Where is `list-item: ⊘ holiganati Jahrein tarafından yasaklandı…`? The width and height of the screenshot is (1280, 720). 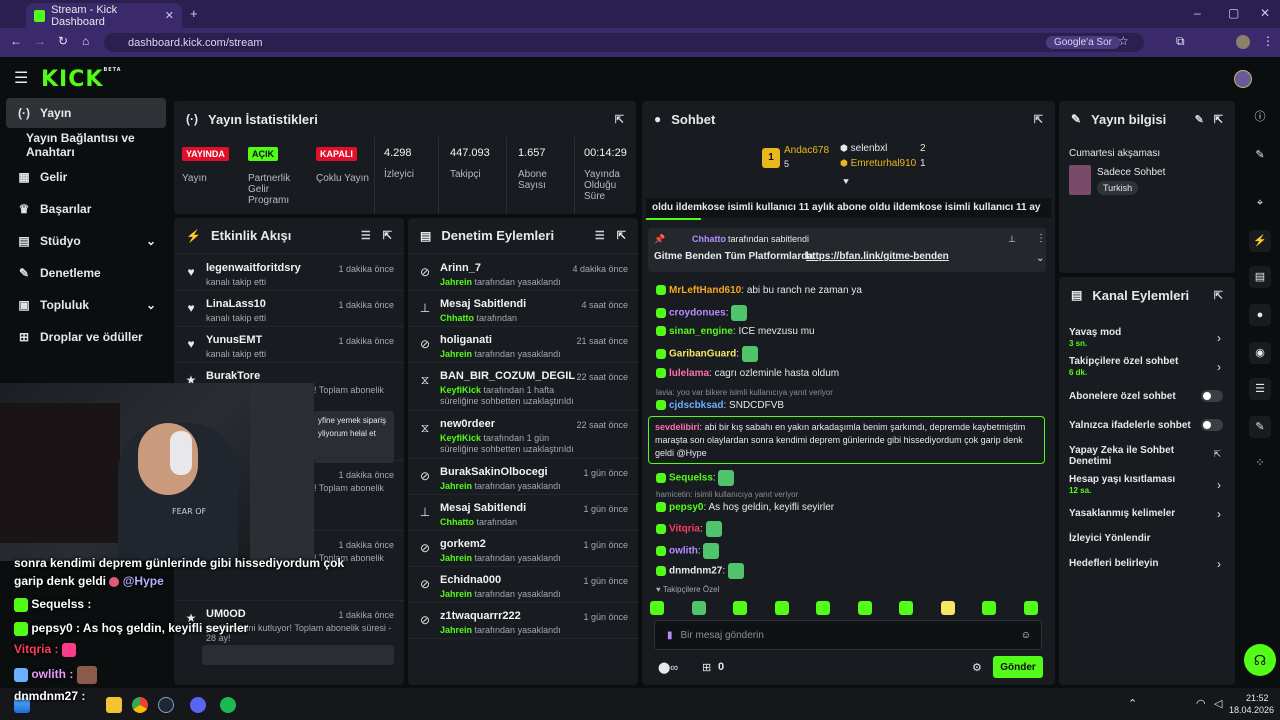 list-item: ⊘ holiganati Jahrein tarafından yasaklandı… is located at coordinates (523, 345).